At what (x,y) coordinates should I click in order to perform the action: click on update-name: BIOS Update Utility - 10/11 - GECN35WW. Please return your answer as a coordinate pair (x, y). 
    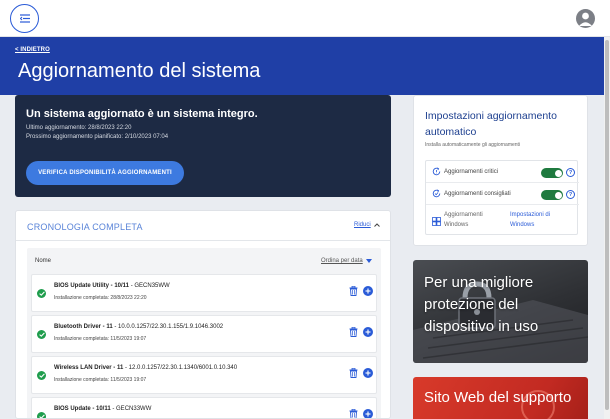
    Looking at the image, I should click on (112, 286).